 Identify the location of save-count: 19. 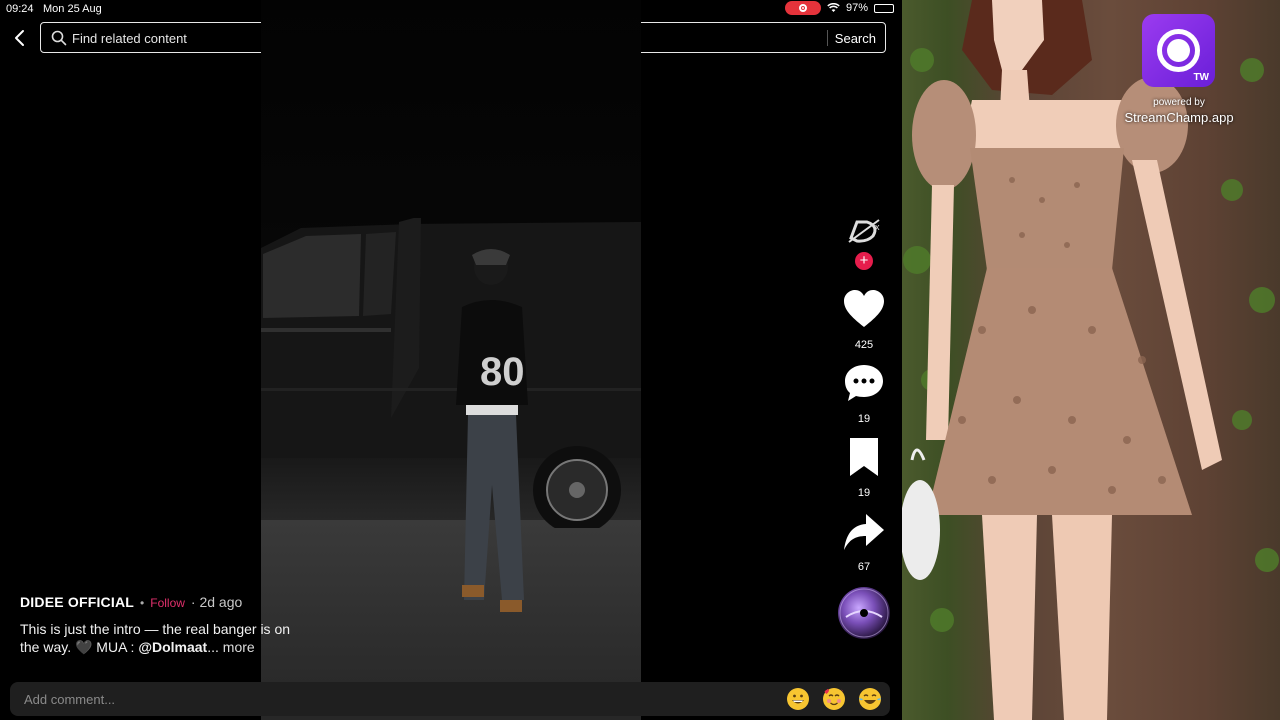
(864, 493).